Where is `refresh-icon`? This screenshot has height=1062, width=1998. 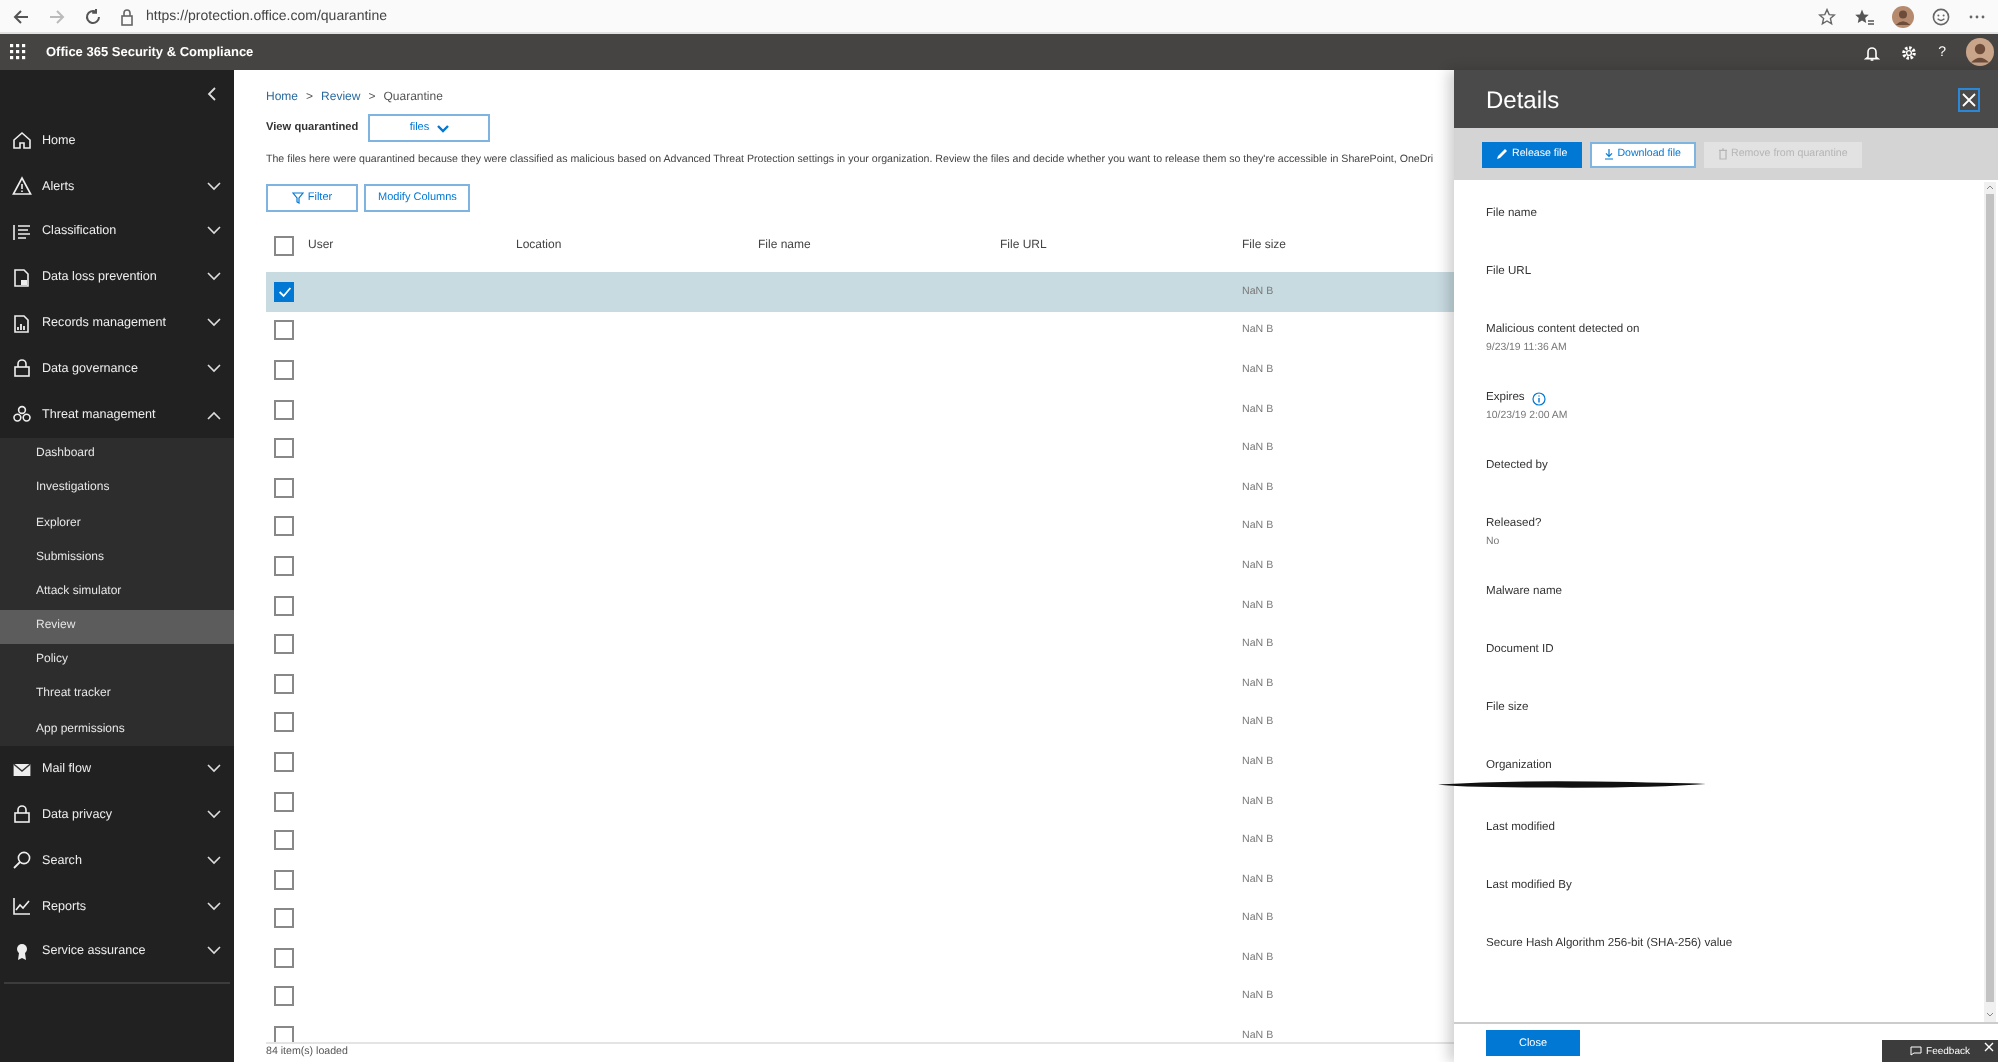 refresh-icon is located at coordinates (93, 16).